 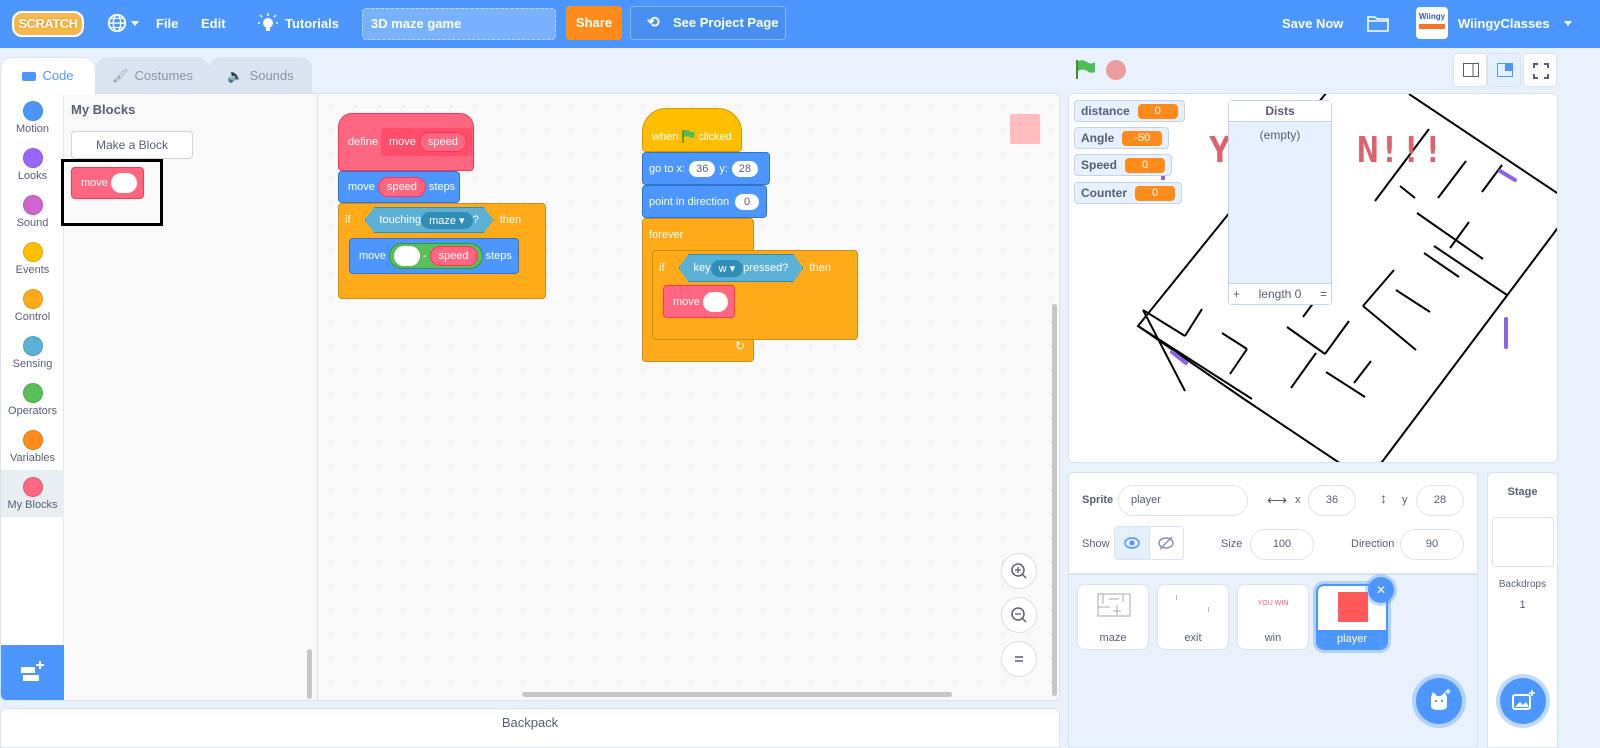 What do you see at coordinates (32, 352) in the screenshot?
I see `category-sensing: Sensing` at bounding box center [32, 352].